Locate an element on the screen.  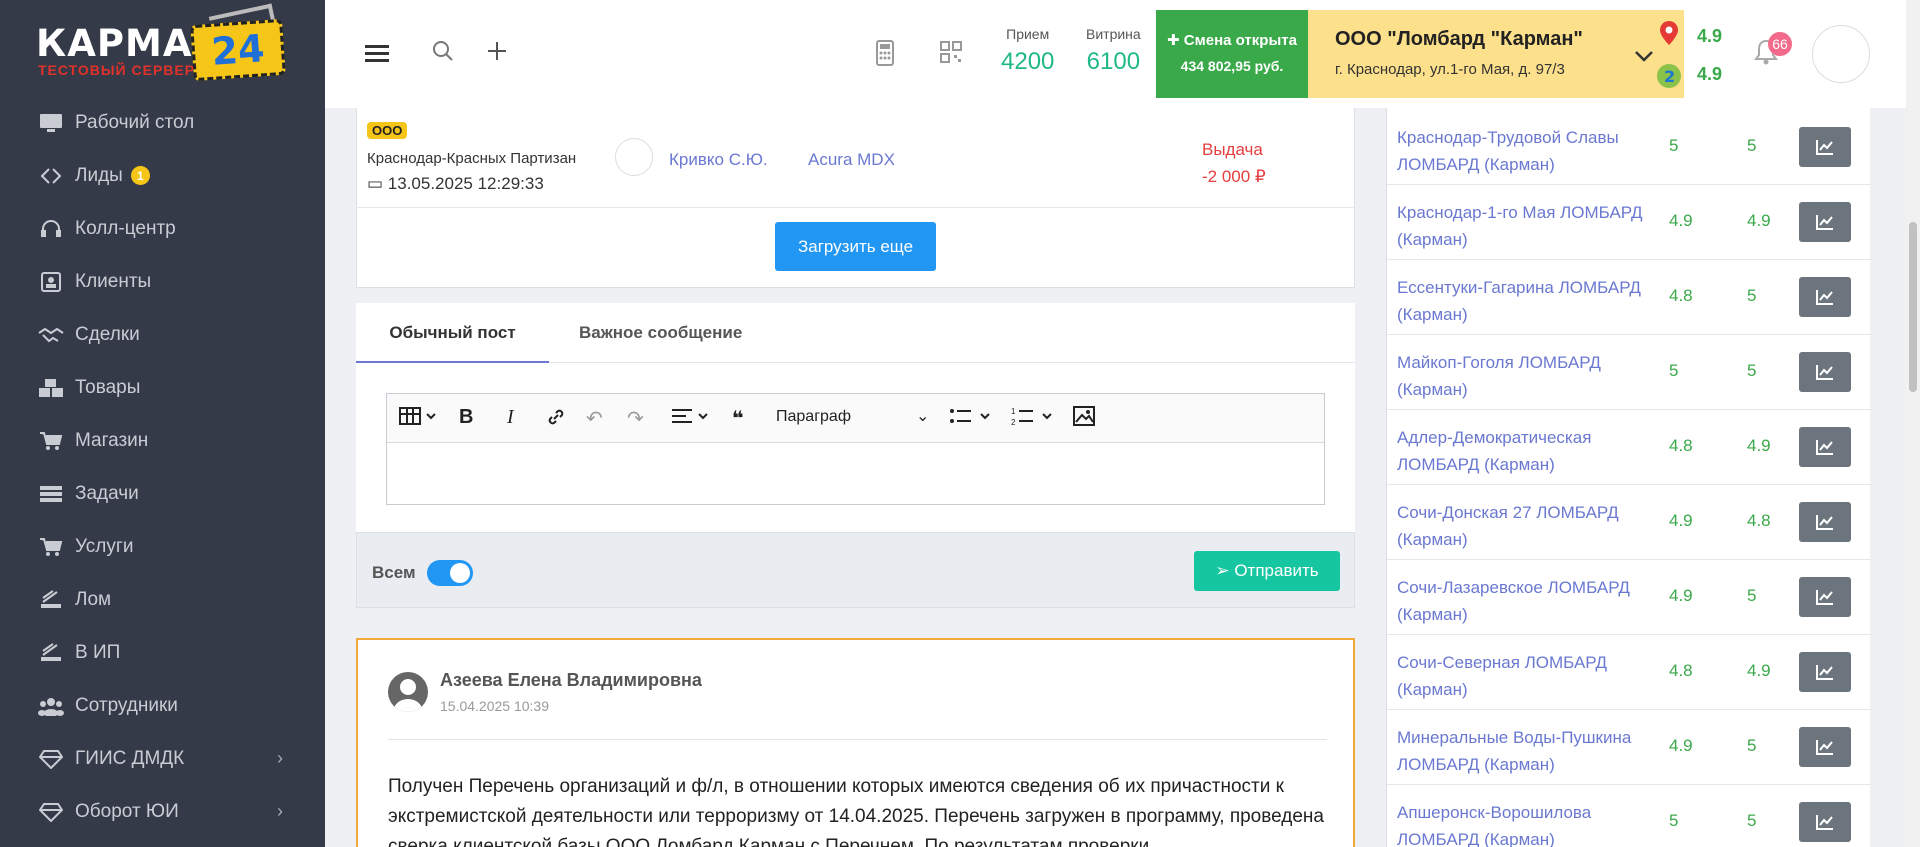
all-label: Всем is located at coordinates (394, 572).